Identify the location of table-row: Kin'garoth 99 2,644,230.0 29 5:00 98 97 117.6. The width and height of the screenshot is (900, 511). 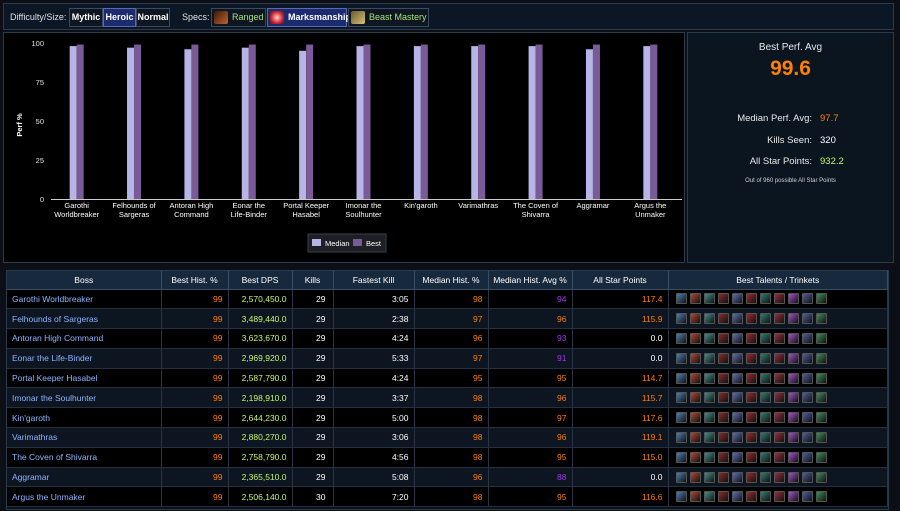
(447, 418).